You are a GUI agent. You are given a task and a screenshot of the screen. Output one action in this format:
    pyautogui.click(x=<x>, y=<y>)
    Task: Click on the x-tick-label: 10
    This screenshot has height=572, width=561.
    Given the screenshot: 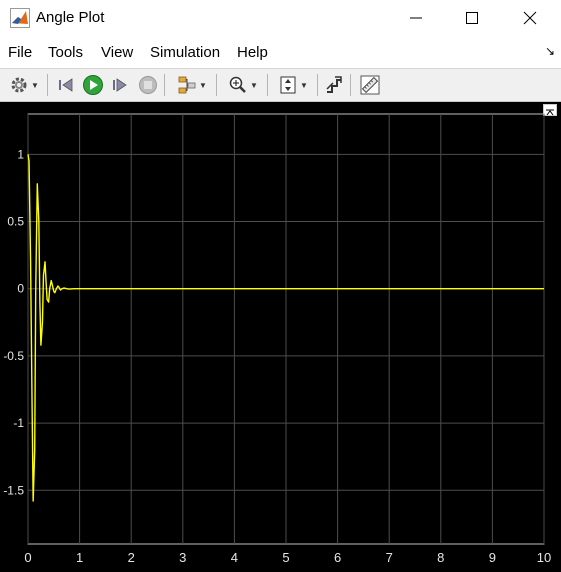 What is the action you would take?
    pyautogui.click(x=544, y=557)
    